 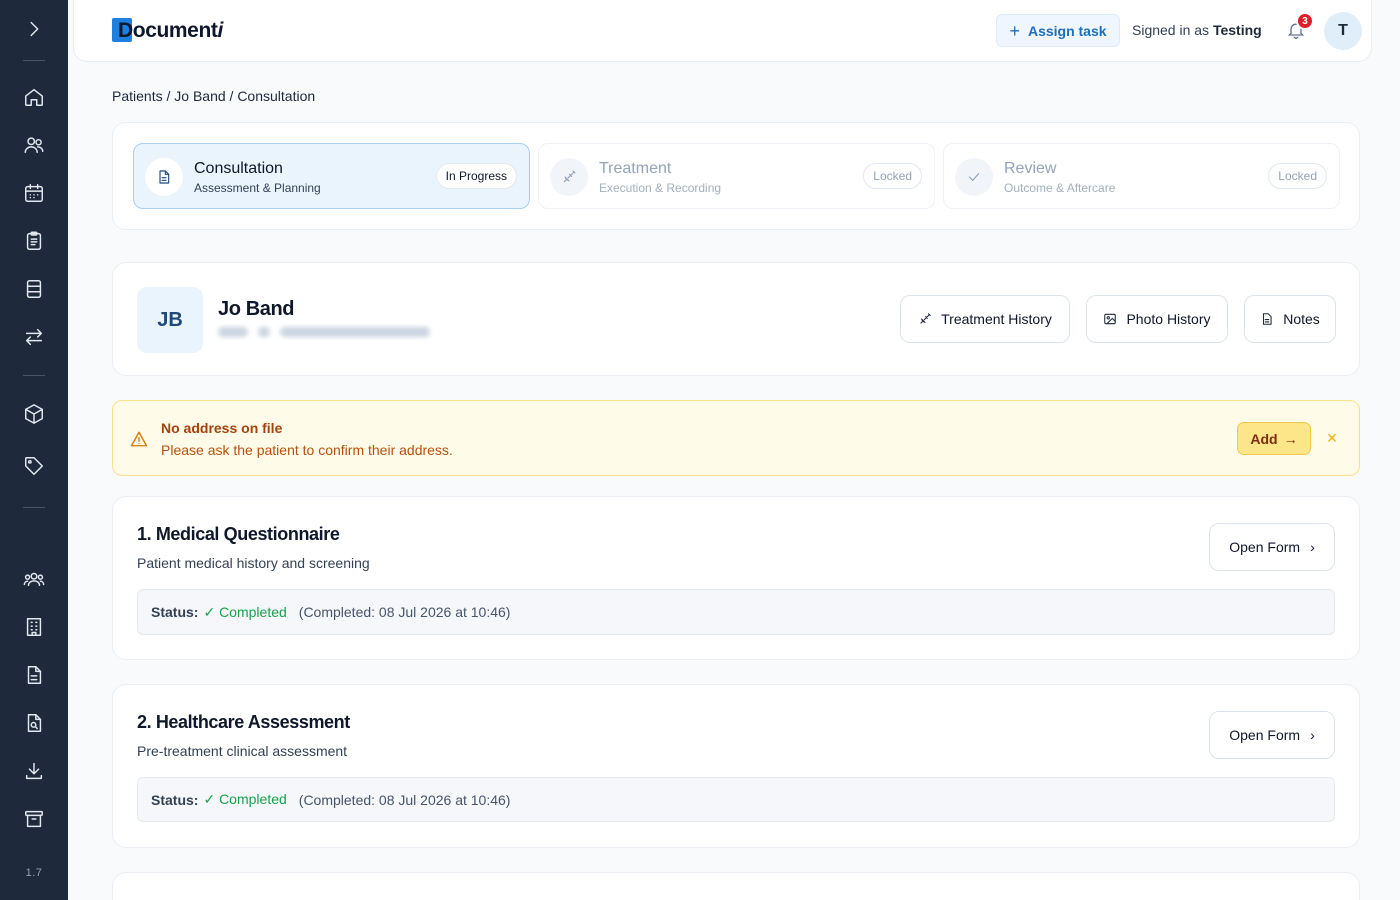 What do you see at coordinates (1168, 319) in the screenshot?
I see `photo-history-label: Photo History` at bounding box center [1168, 319].